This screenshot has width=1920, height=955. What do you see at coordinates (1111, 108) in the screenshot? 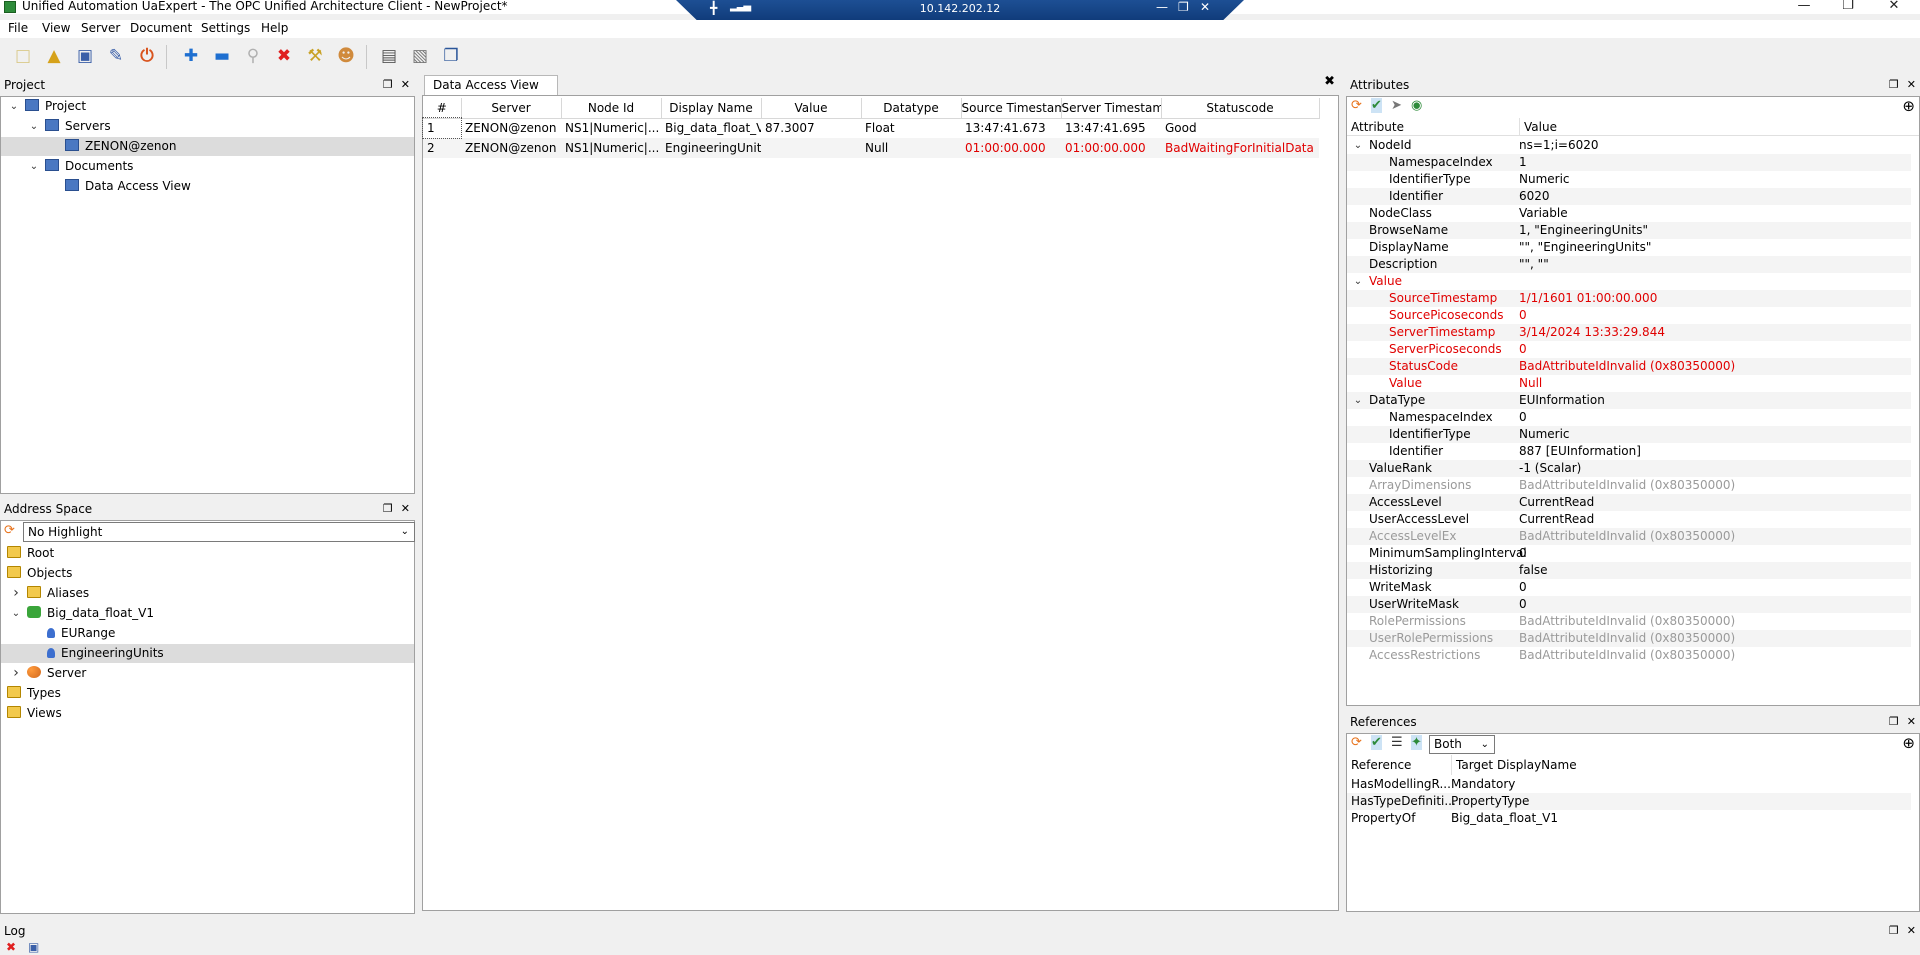
I see `column-header: Server Timestamp` at bounding box center [1111, 108].